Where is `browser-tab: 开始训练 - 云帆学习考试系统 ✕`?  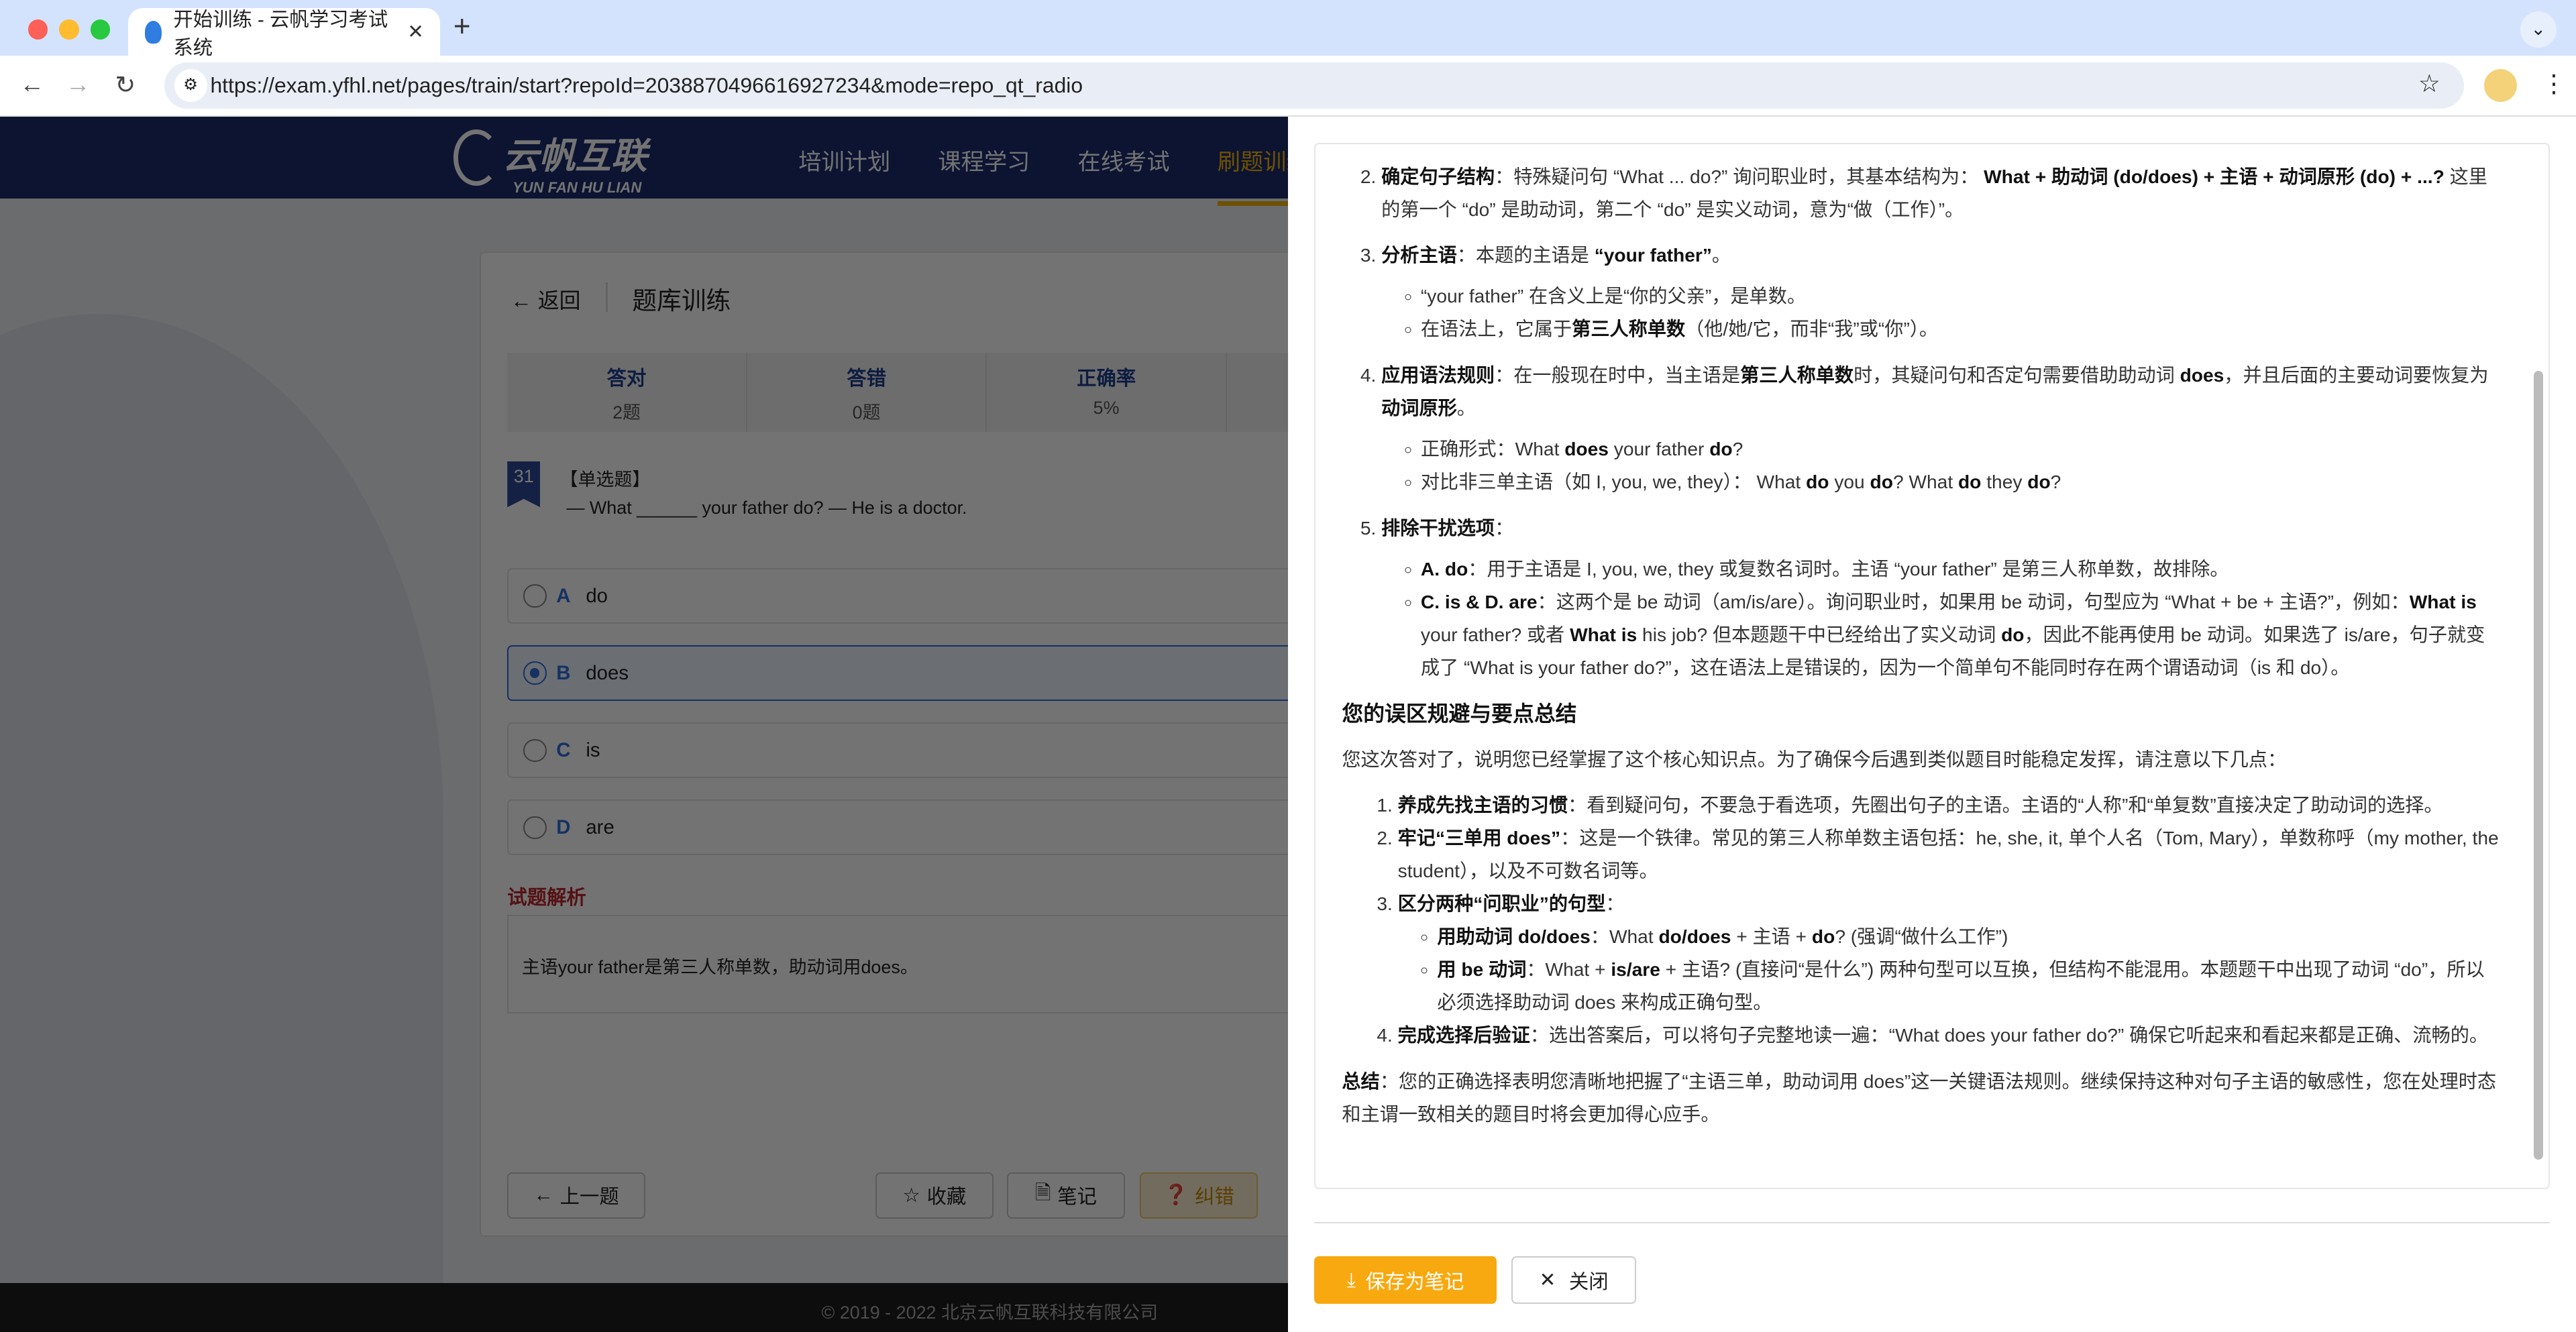
browser-tab: 开始训练 - 云帆学习考试系统 ✕ is located at coordinates (284, 33).